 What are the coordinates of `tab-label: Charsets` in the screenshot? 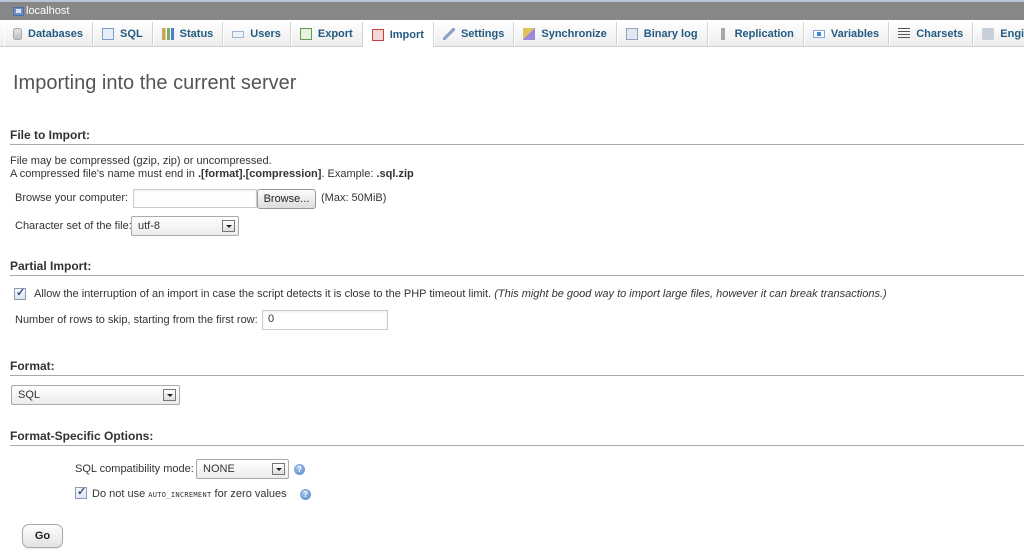 It's located at (940, 34).